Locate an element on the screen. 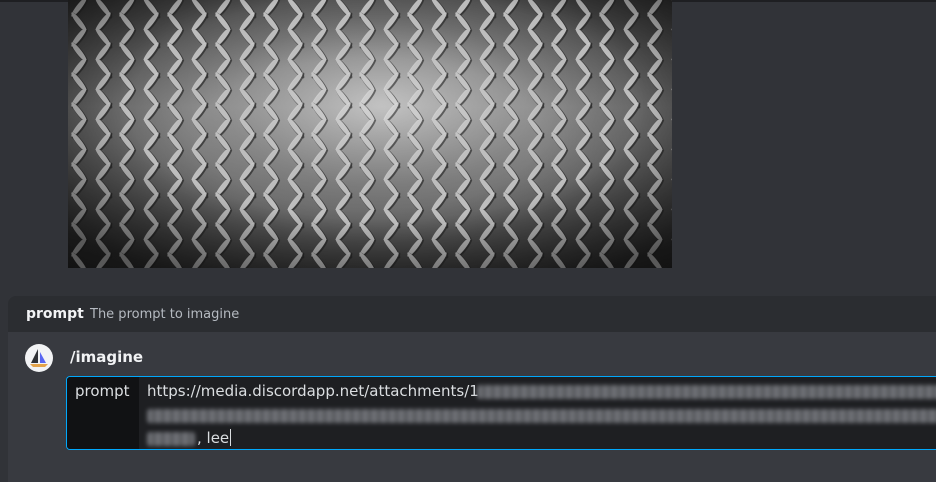 The height and width of the screenshot is (482, 936). option-name: prompt is located at coordinates (55, 314).